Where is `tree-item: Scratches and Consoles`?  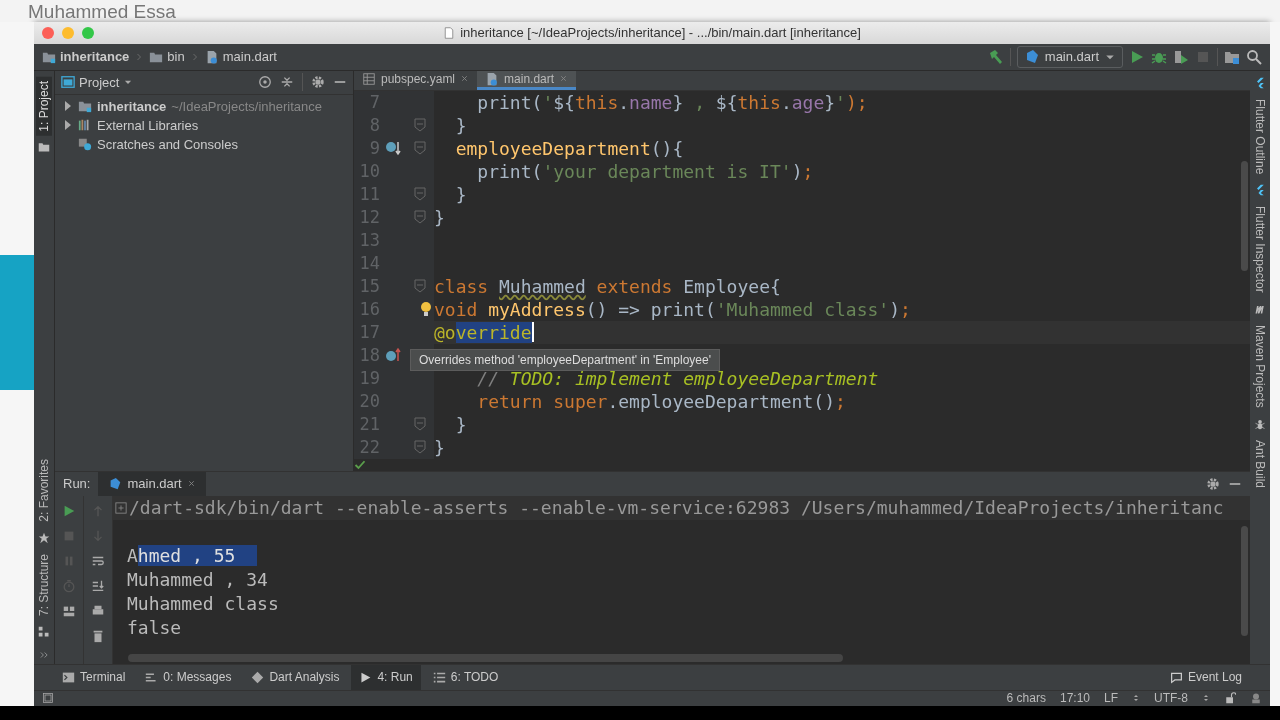
tree-item: Scratches and Consoles is located at coordinates (167, 144).